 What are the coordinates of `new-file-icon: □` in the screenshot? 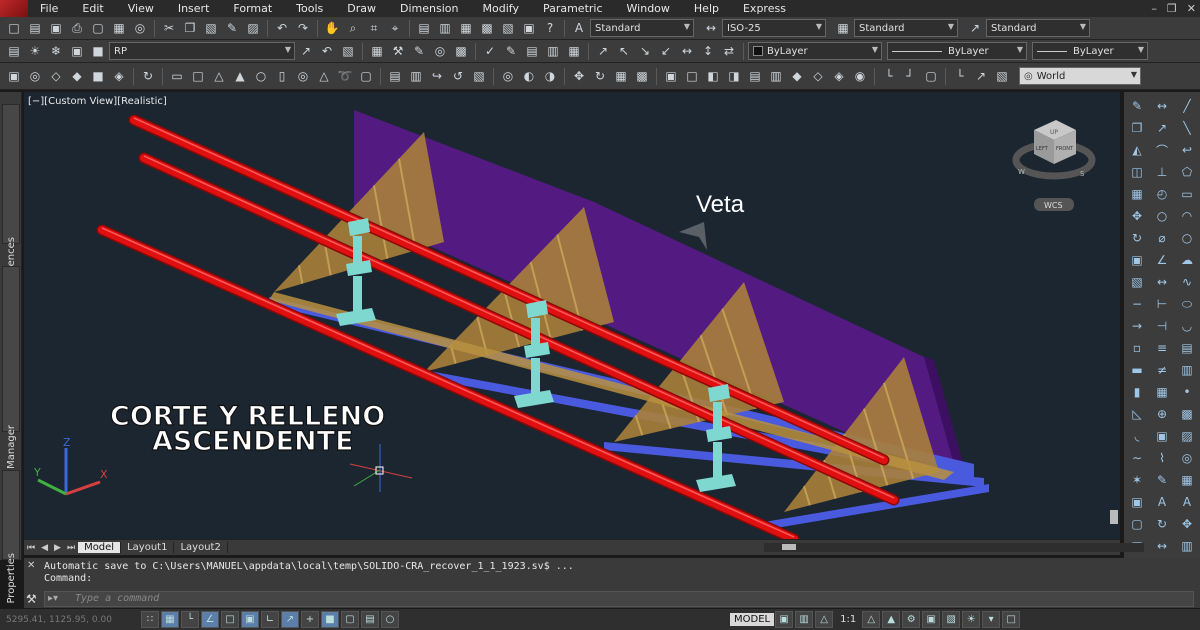 It's located at (14, 28).